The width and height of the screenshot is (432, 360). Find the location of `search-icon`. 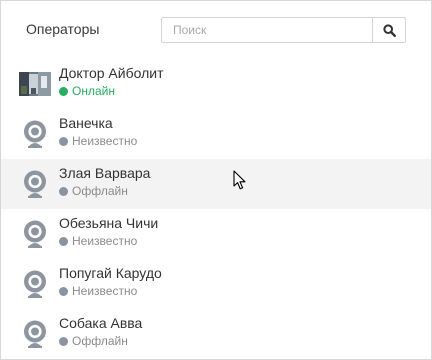

search-icon is located at coordinates (389, 30).